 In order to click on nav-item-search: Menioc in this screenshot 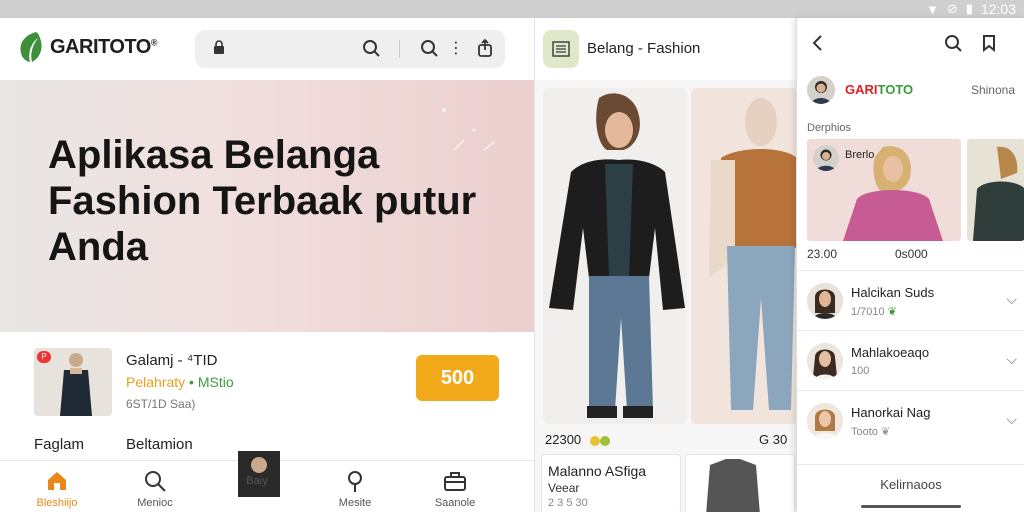, I will do `click(155, 489)`.